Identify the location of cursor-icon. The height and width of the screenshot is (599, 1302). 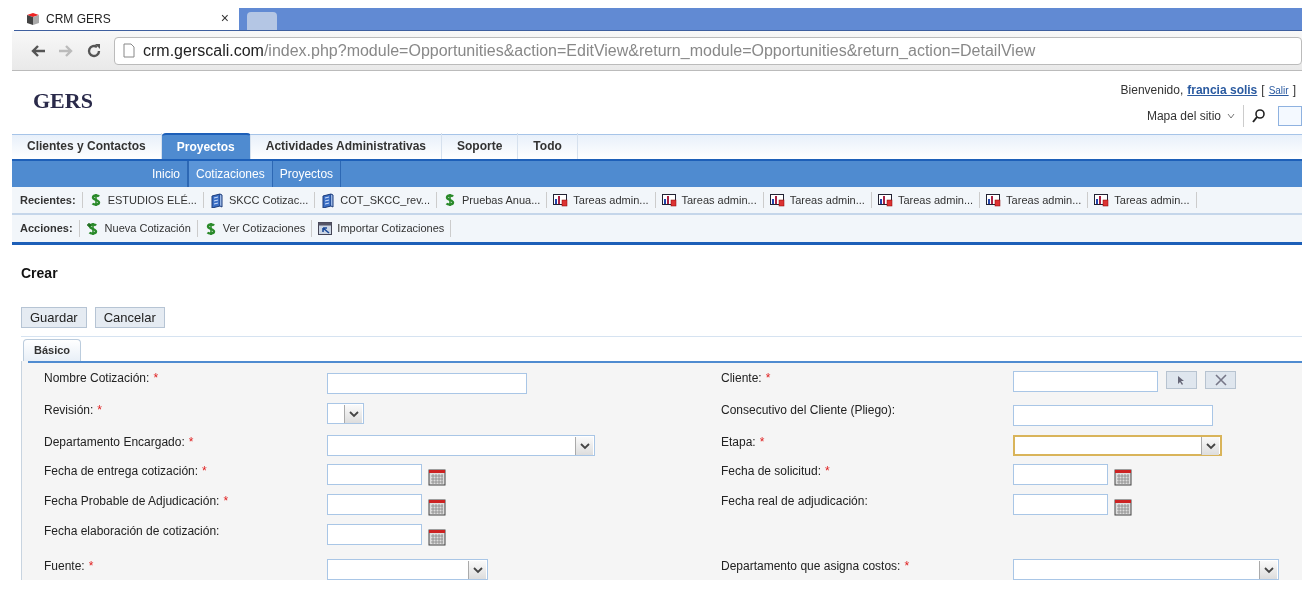
(1181, 380).